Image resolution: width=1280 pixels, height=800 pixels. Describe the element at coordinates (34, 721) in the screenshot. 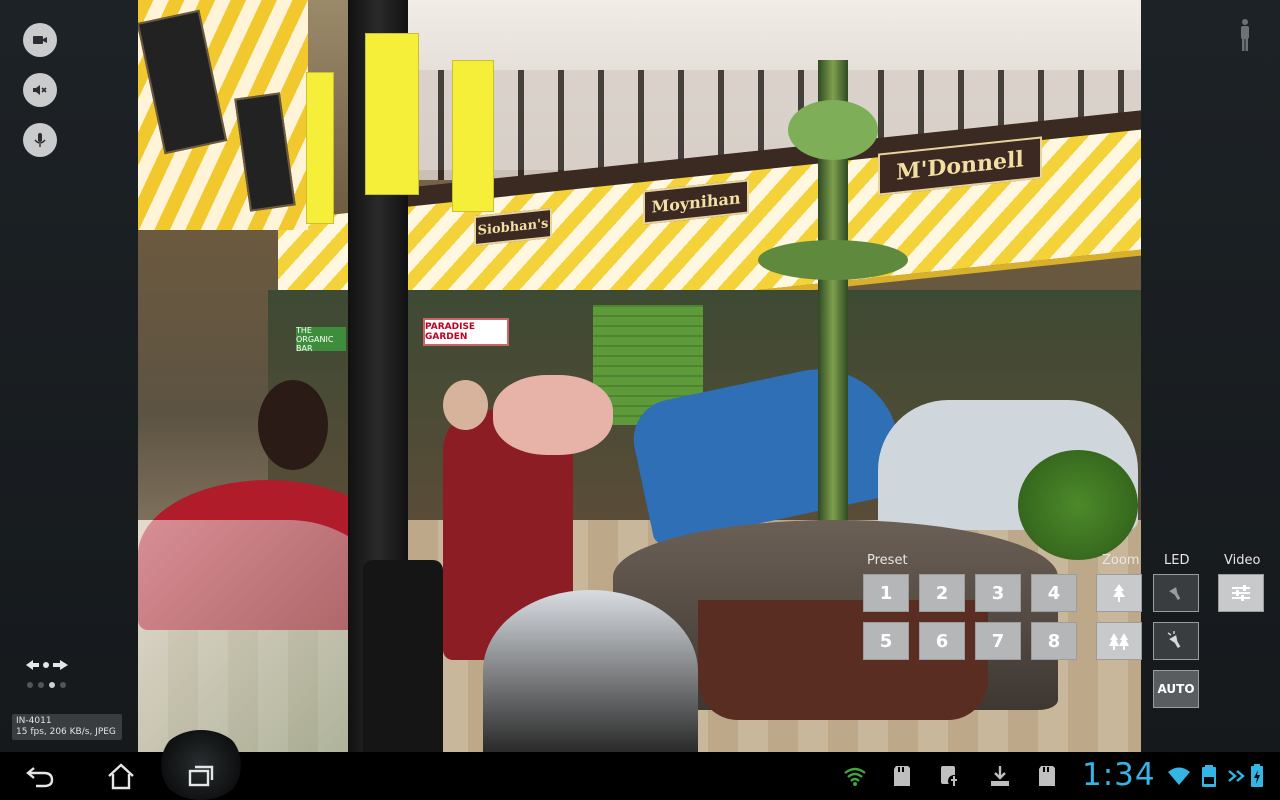

I see `camera-model: IN-4011` at that location.